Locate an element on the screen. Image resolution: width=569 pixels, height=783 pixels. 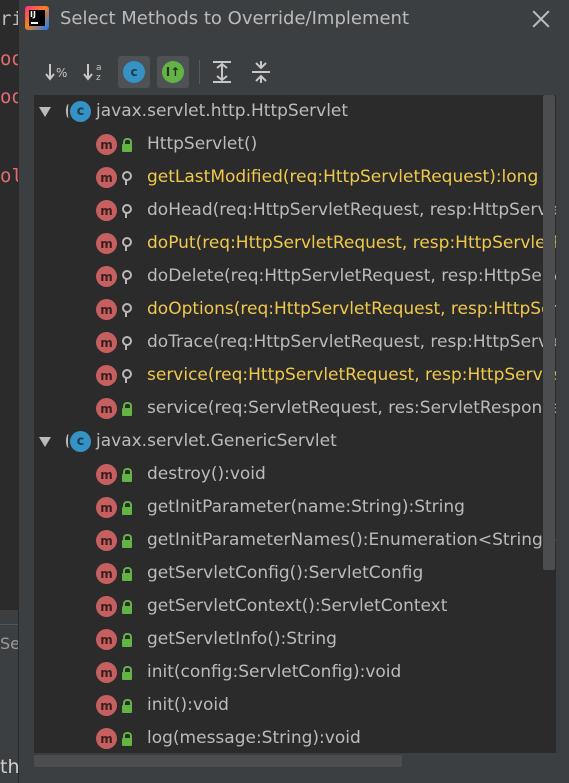
method-row: m getInitParameter(name:String):String is located at coordinates (295, 507).